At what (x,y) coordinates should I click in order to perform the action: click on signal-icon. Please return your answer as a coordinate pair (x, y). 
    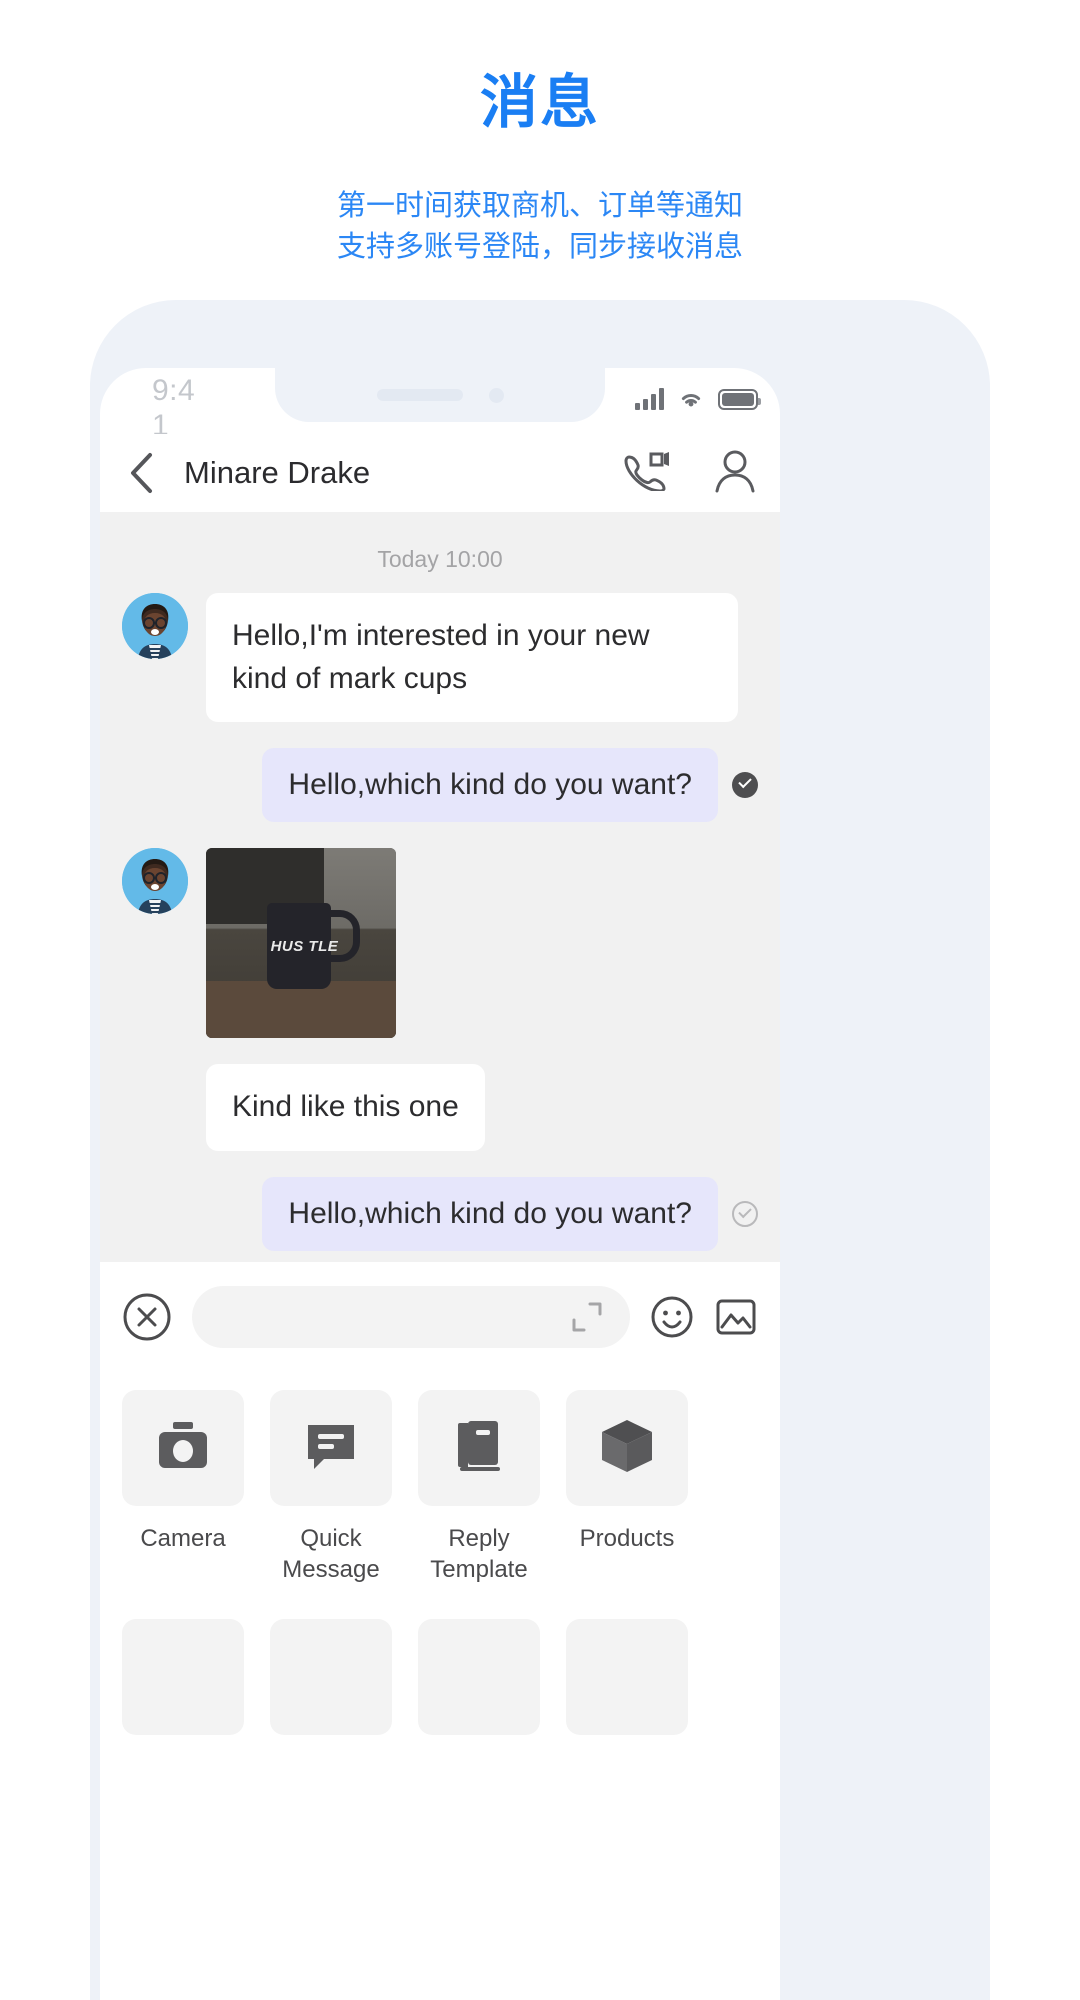
    Looking at the image, I should click on (649, 399).